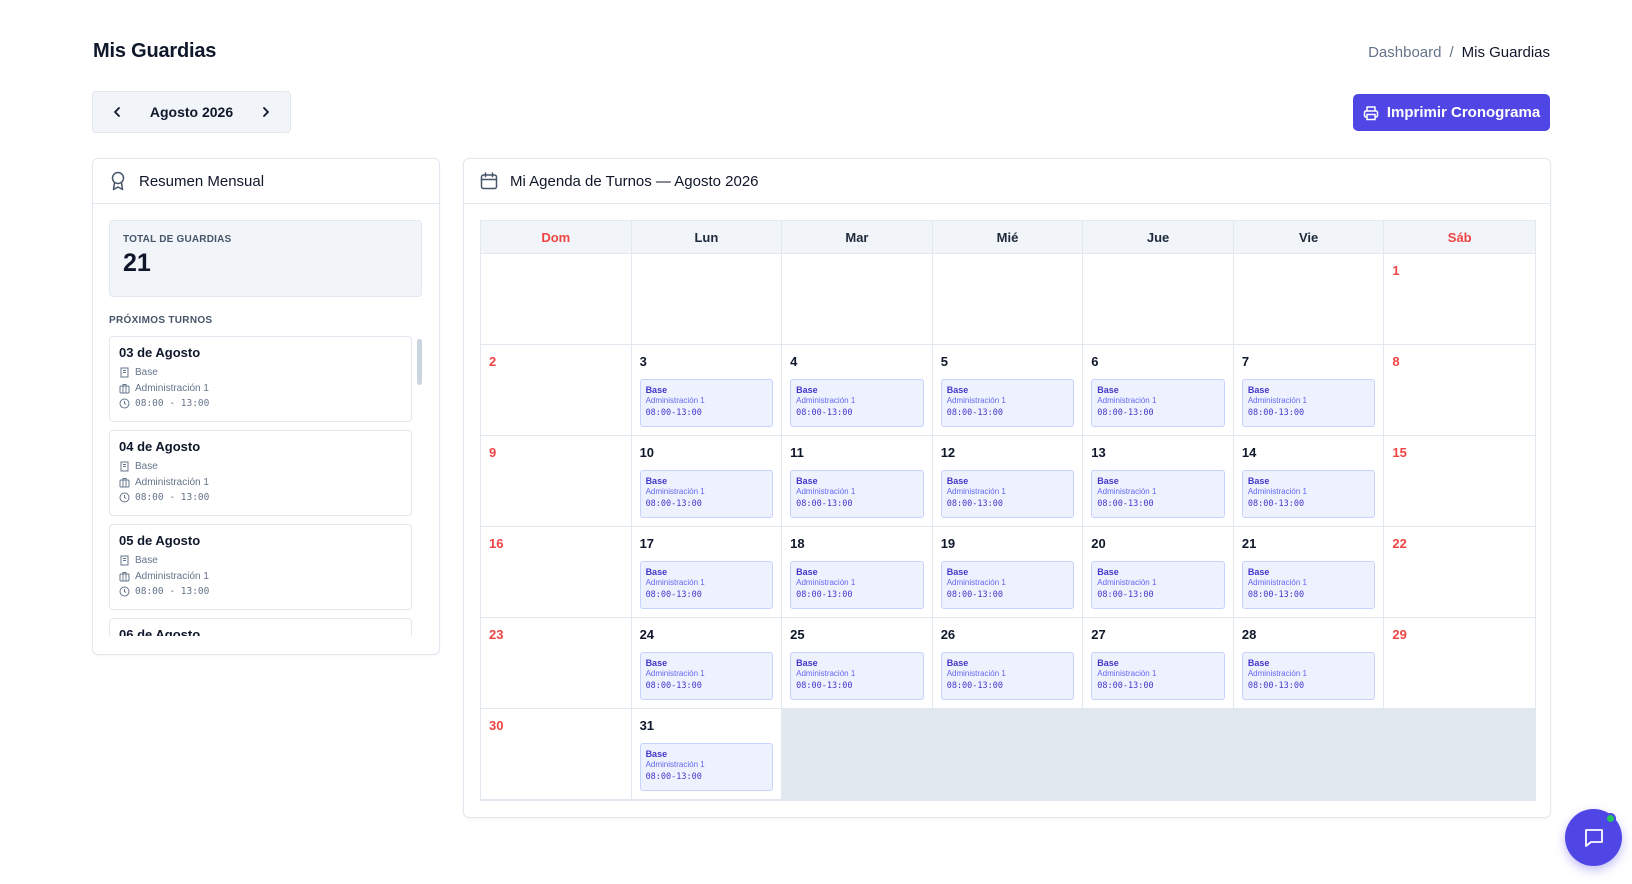  What do you see at coordinates (496, 634) in the screenshot?
I see `day-number: 23` at bounding box center [496, 634].